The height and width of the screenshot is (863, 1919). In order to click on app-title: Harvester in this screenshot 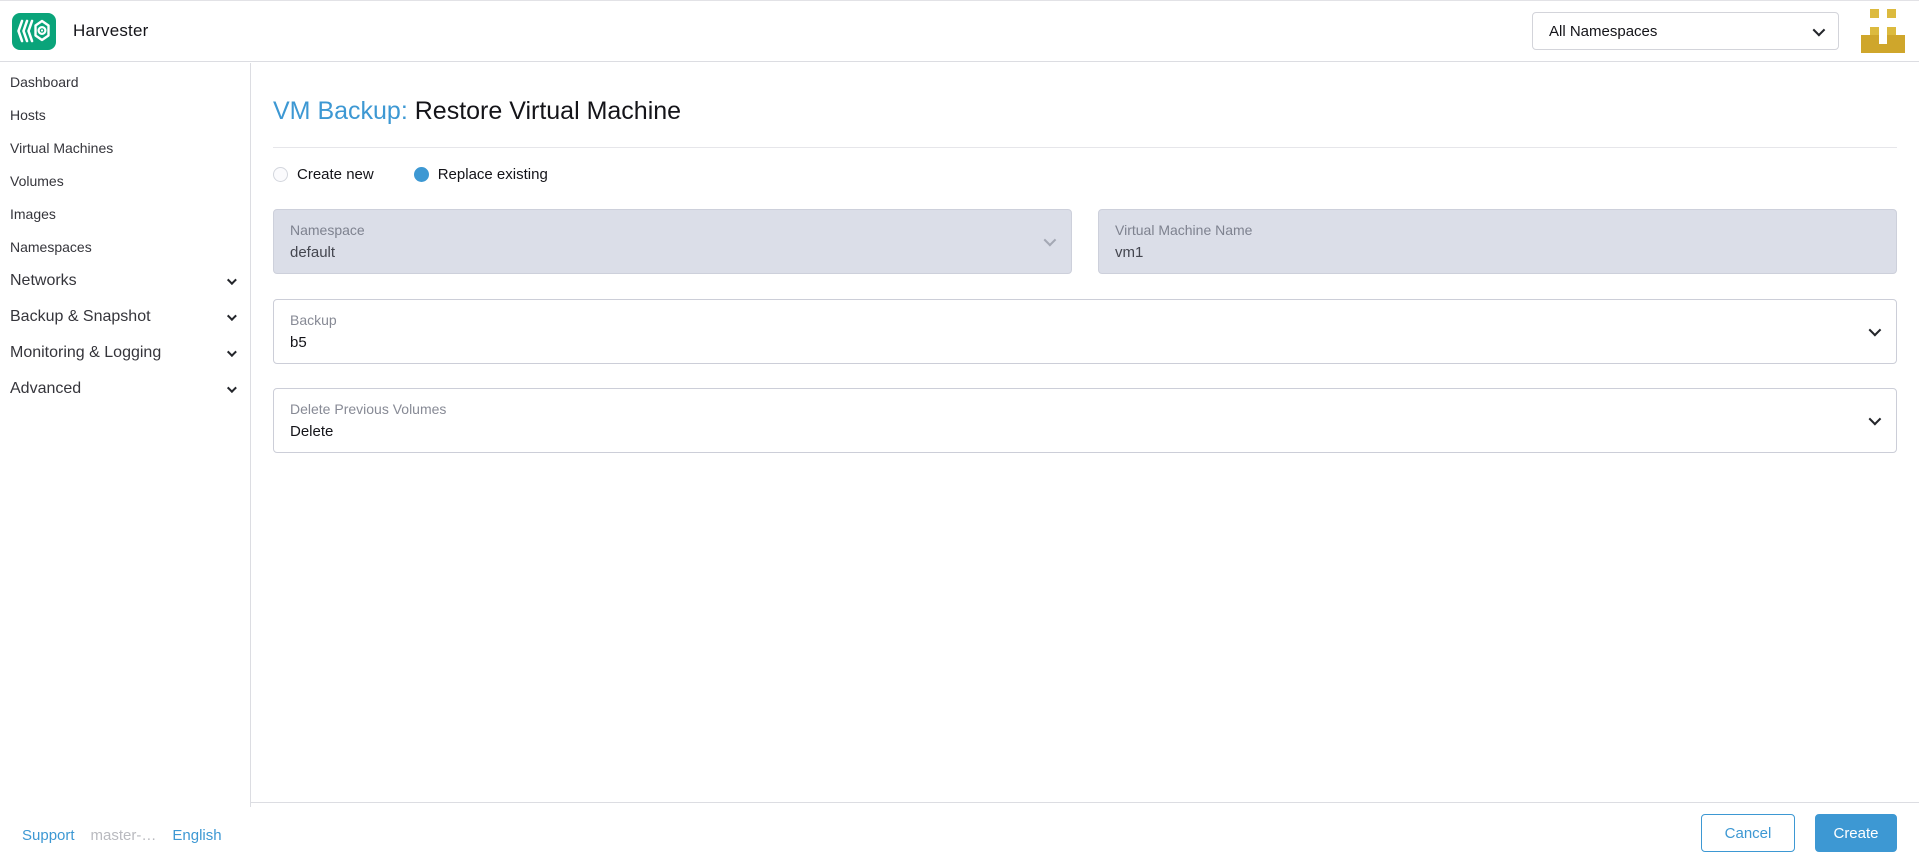, I will do `click(111, 30)`.